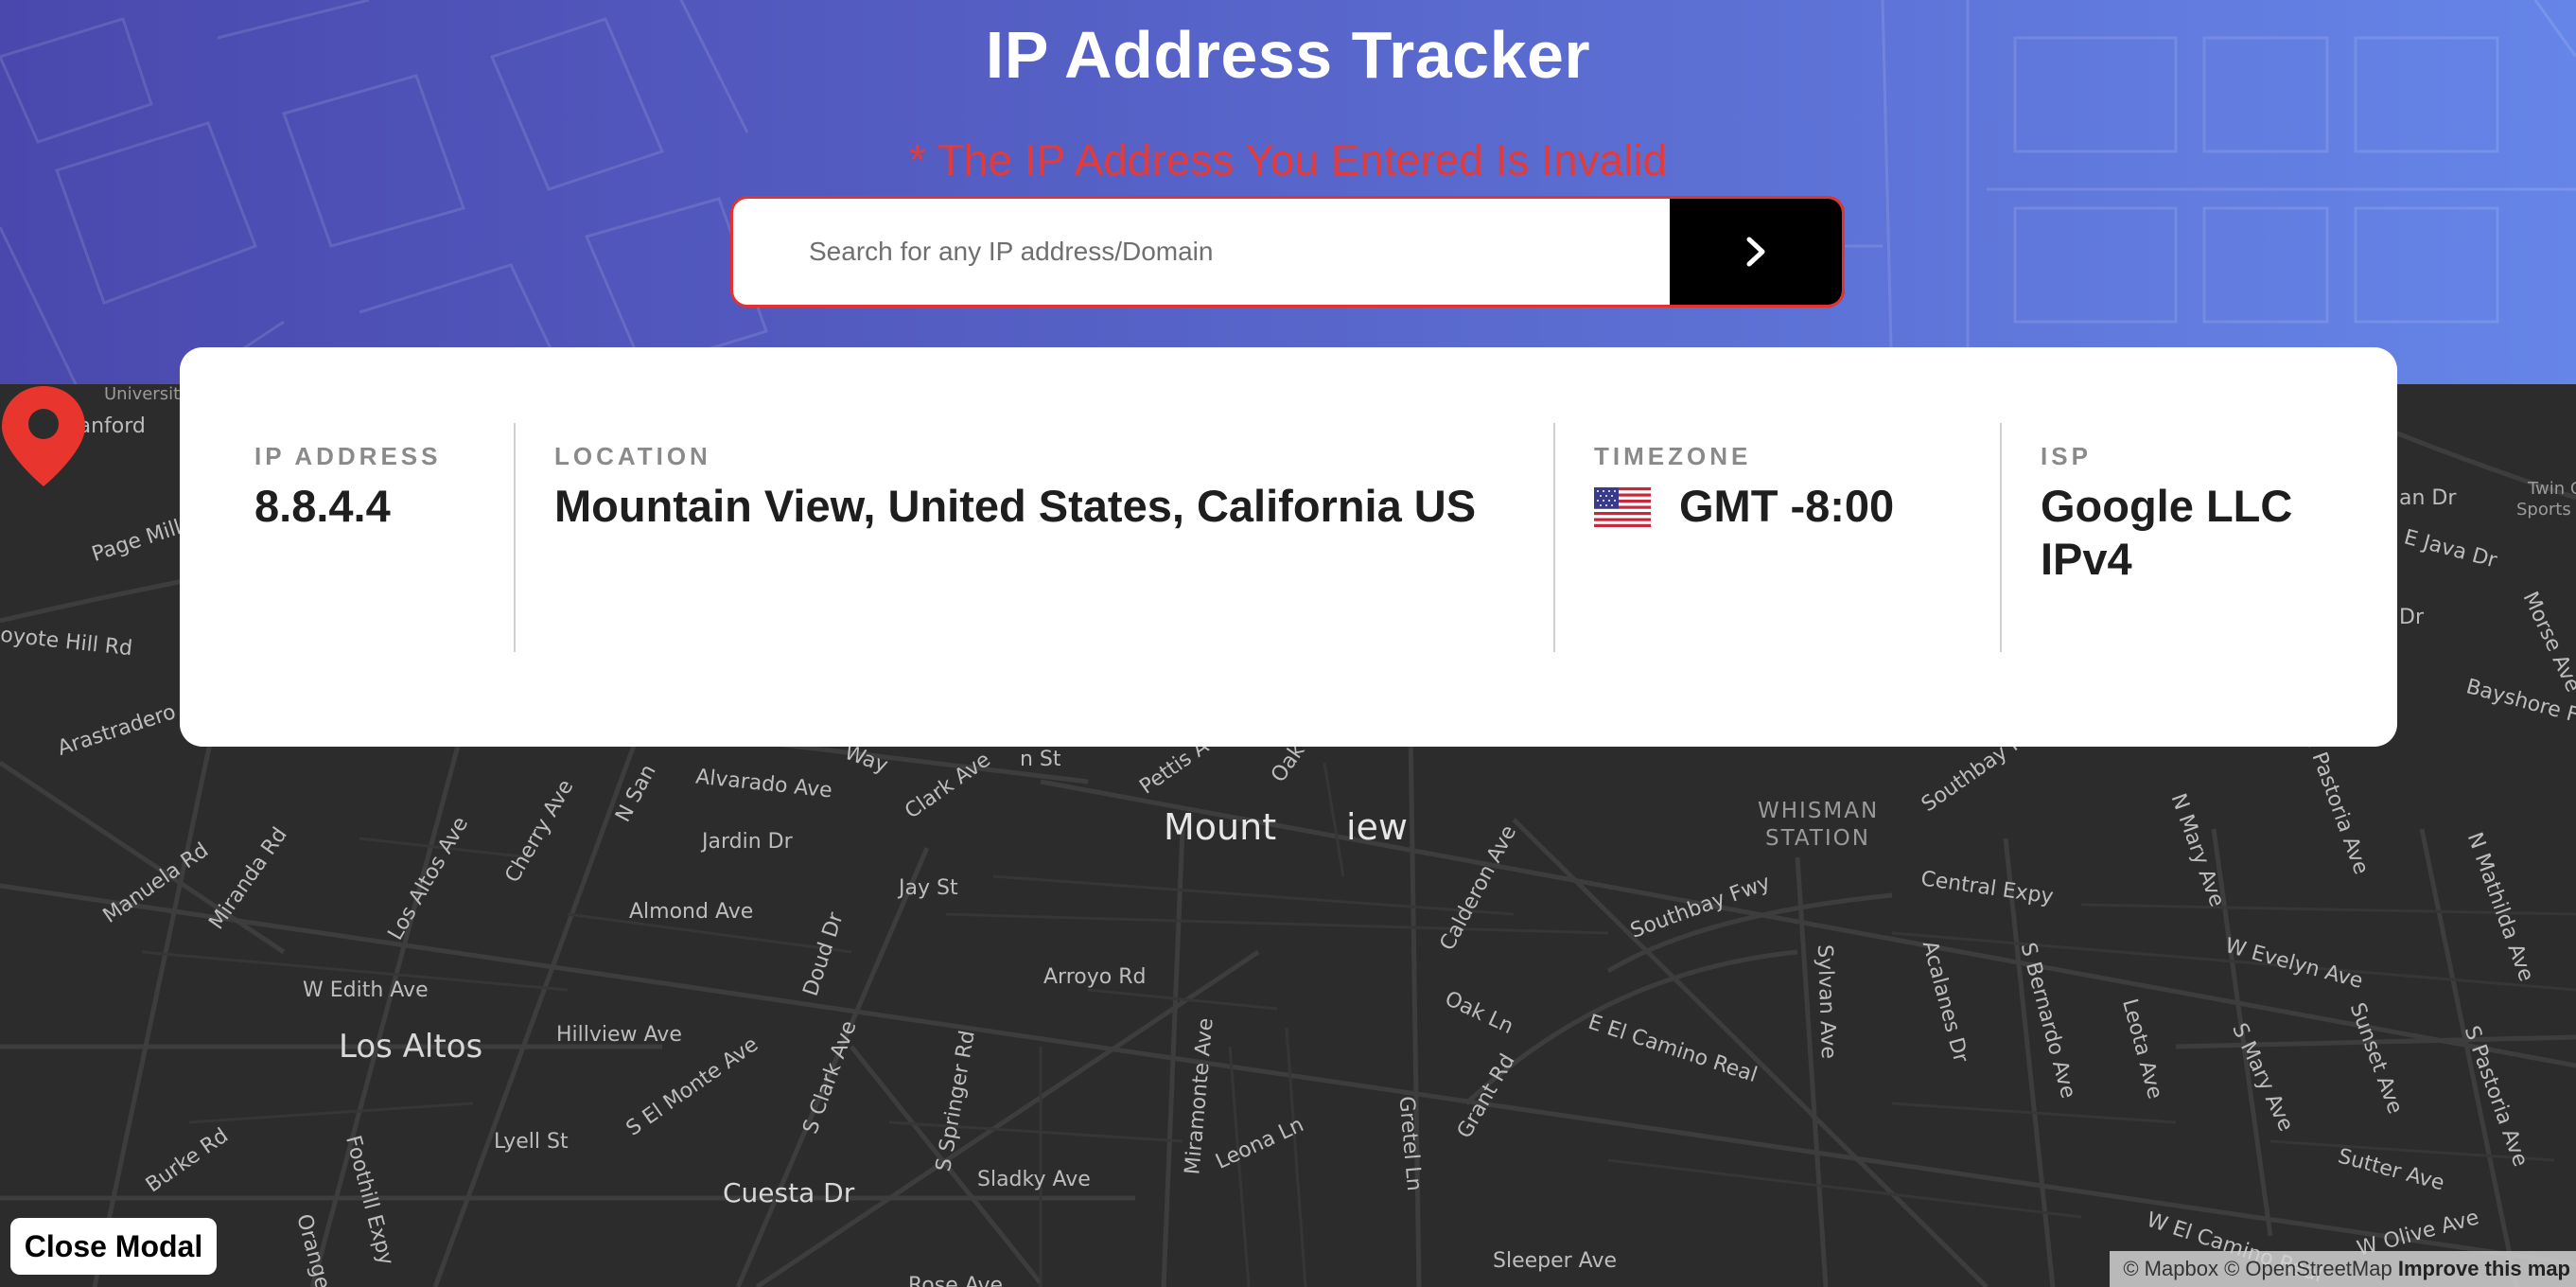 The image size is (2576, 1287). I want to click on map-label: Mount, so click(1220, 827).